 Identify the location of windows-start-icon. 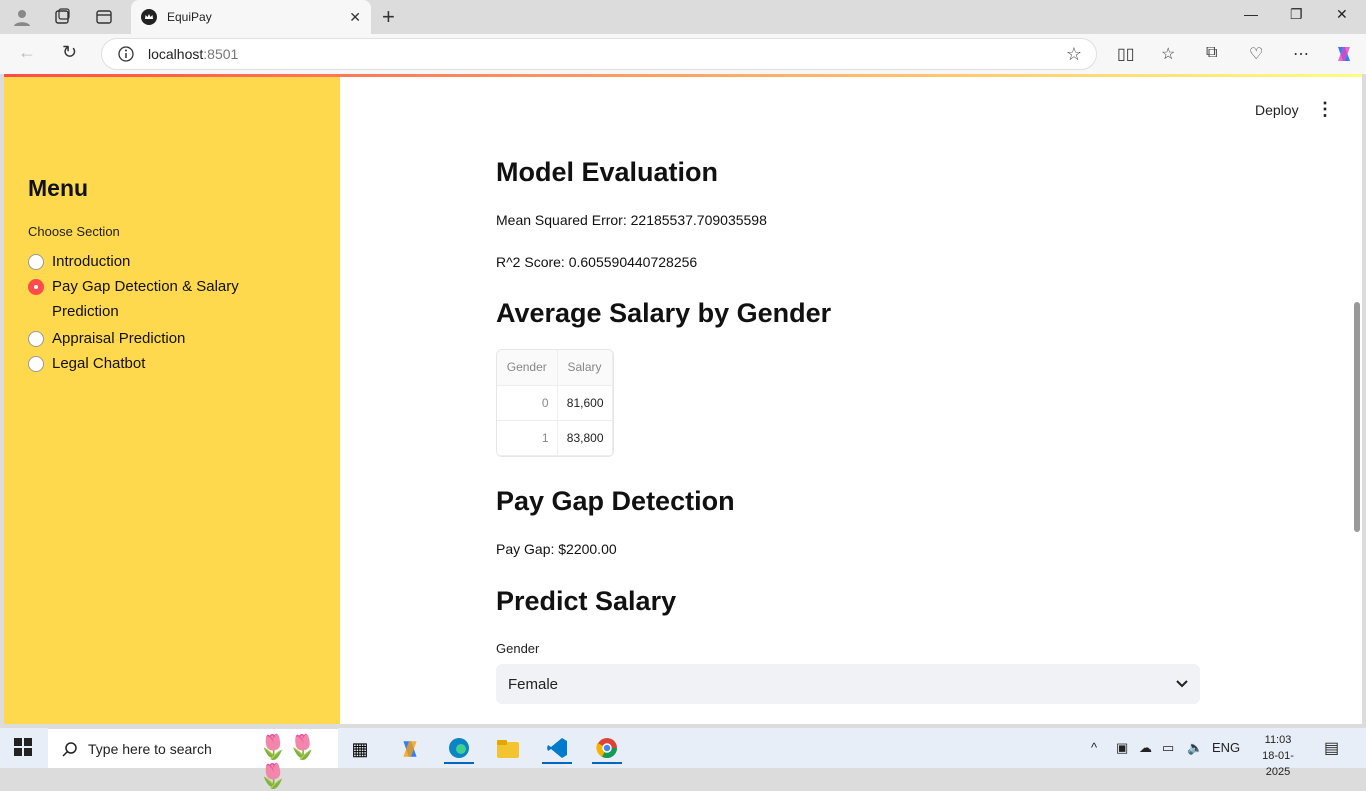
(23, 749).